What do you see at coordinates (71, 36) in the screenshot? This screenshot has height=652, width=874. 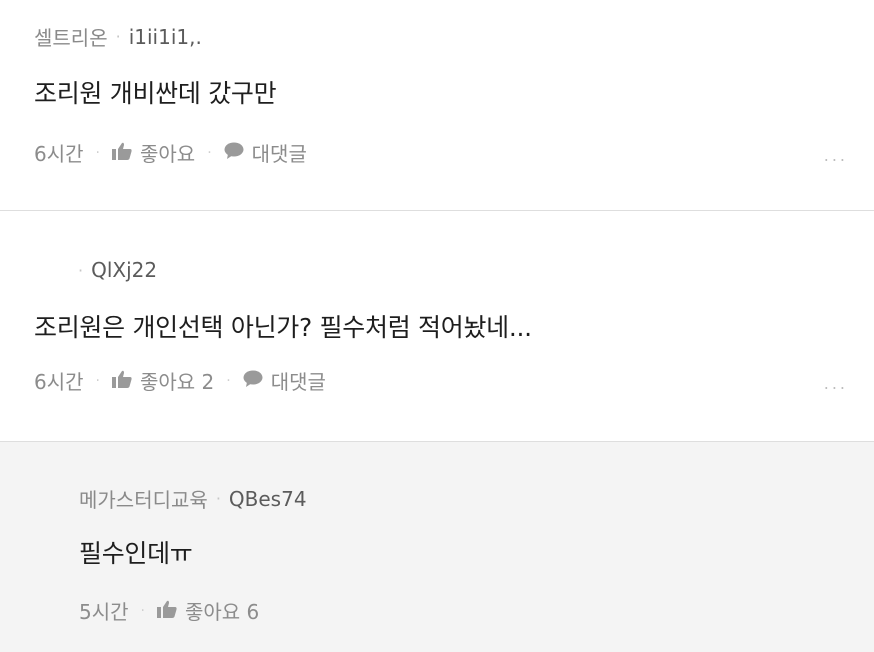 I see `comment-author: 셀트리온` at bounding box center [71, 36].